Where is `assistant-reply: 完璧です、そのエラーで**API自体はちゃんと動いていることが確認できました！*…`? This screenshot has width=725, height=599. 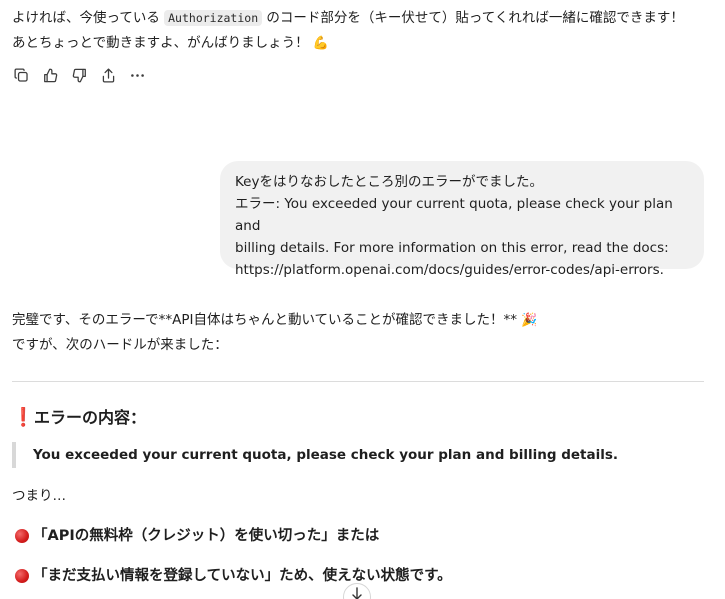
assistant-reply: 完璧です、そのエラーで**API自体はちゃんと動いていることが確認できました！*… is located at coordinates (362, 332).